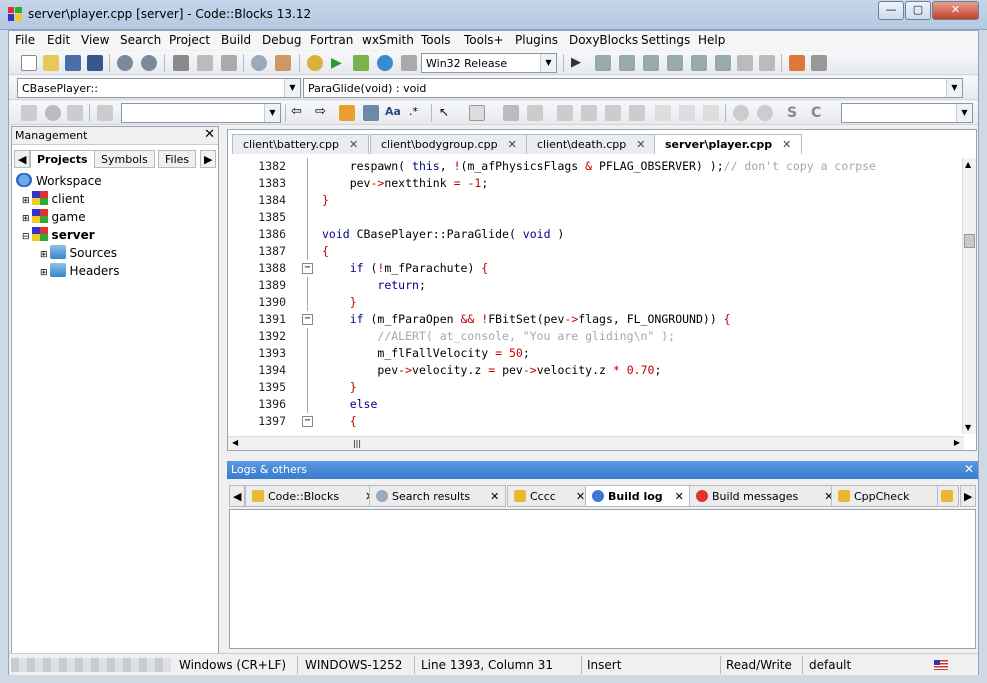 This screenshot has width=987, height=683. Describe the element at coordinates (58, 234) in the screenshot. I see `tree-item-server: ⊟ server` at that location.